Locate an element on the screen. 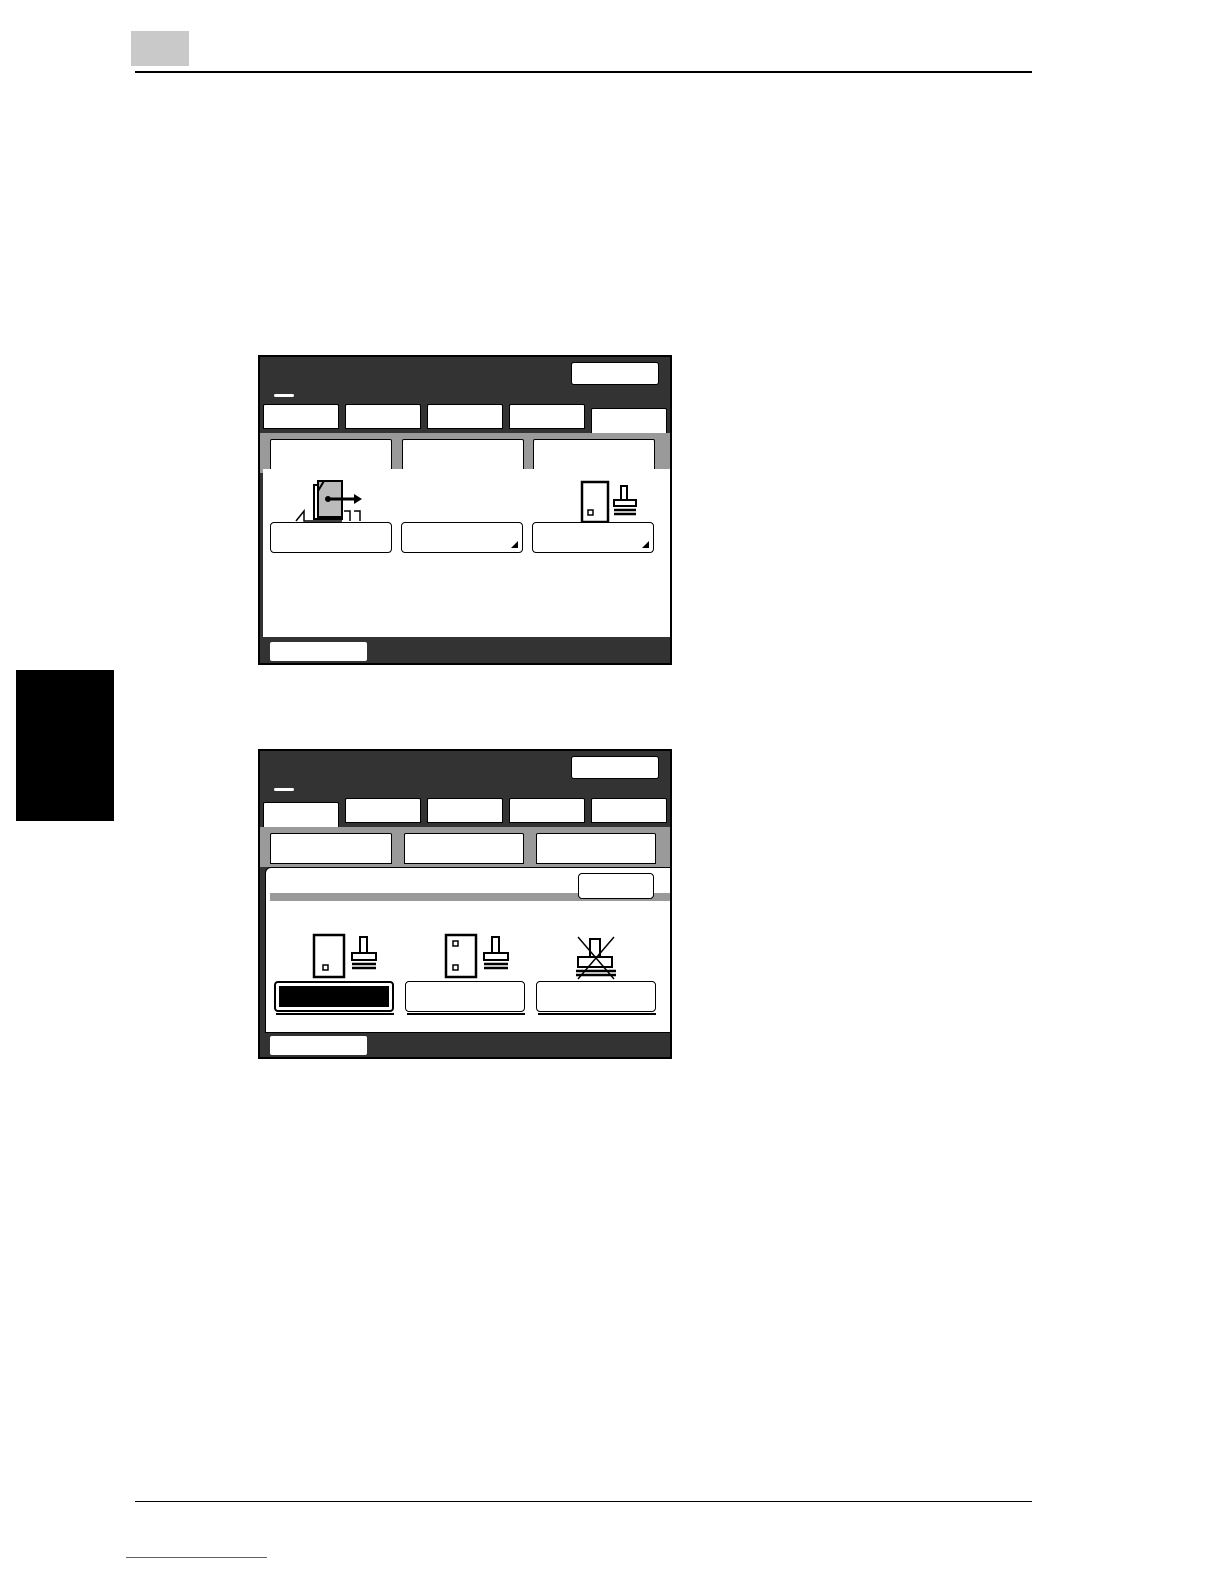 The image size is (1224, 1584). footer-rule is located at coordinates (583, 1501).